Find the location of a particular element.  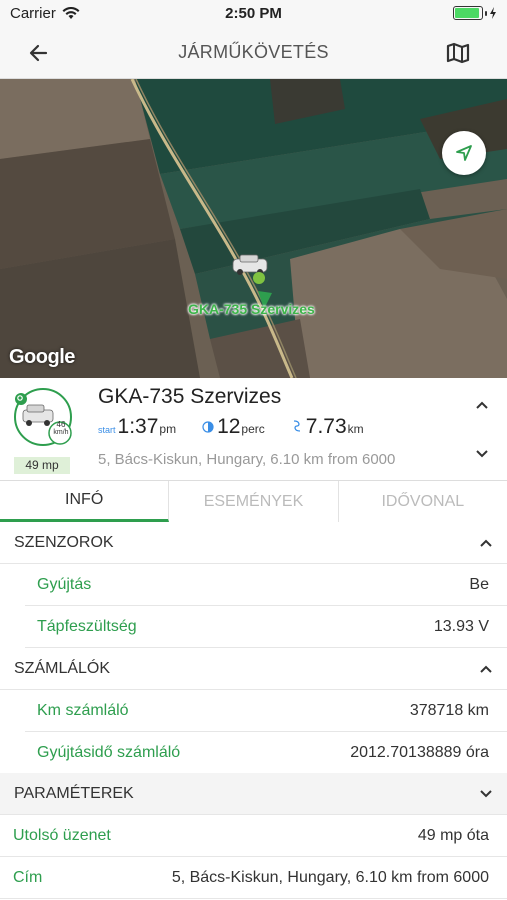

start-time-unit: pm is located at coordinates (168, 429).